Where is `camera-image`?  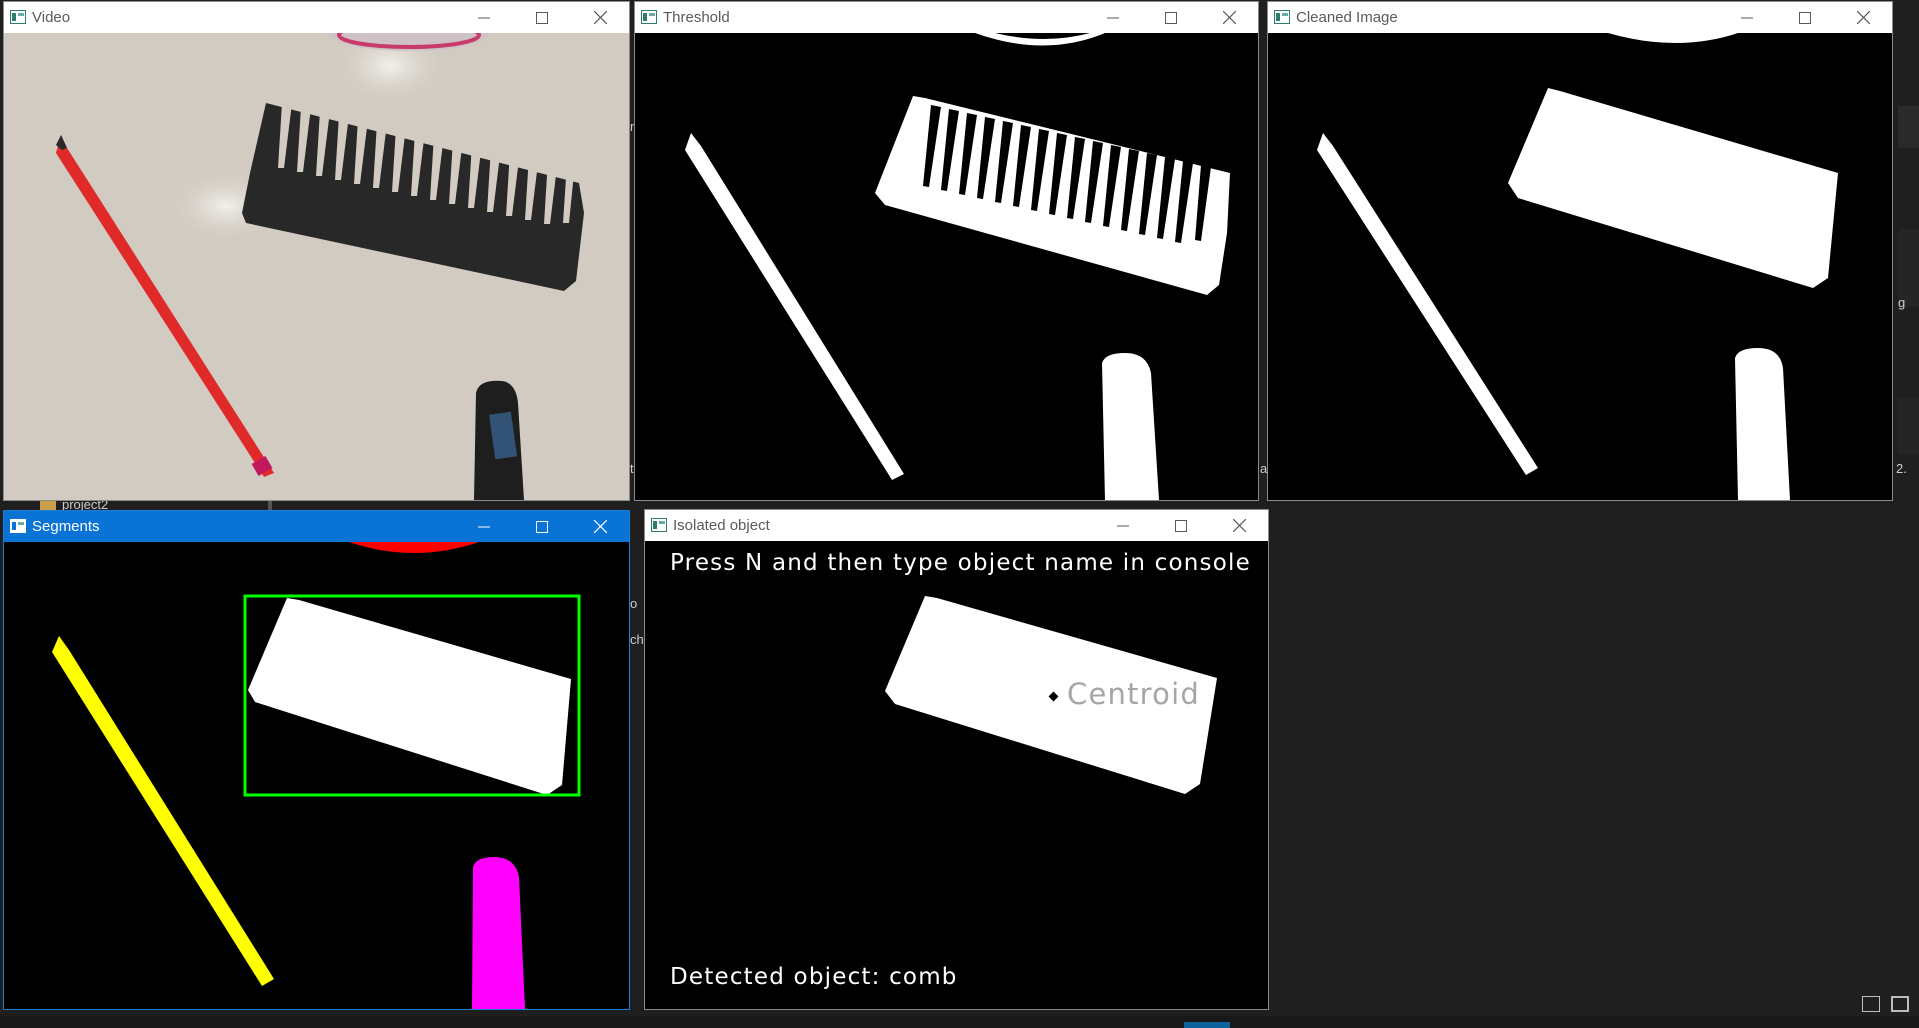 camera-image is located at coordinates (316, 266).